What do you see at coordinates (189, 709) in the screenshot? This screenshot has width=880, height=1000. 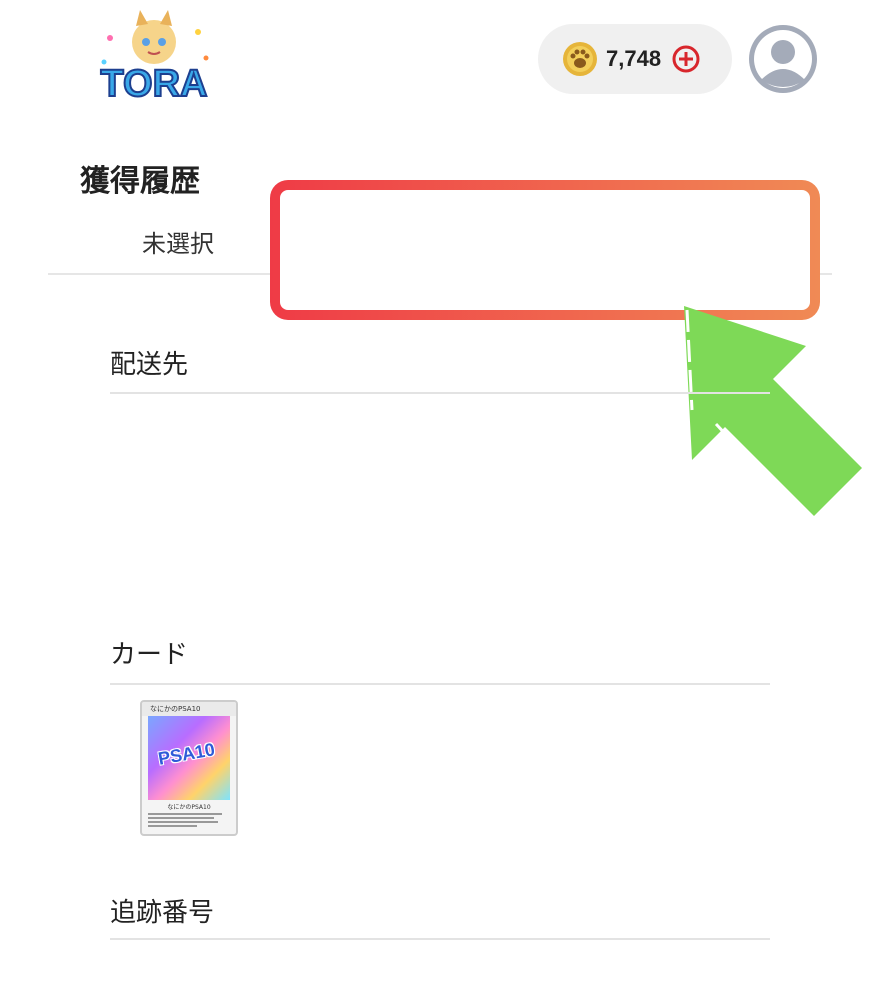 I see `card-title: なにかのPSA10` at bounding box center [189, 709].